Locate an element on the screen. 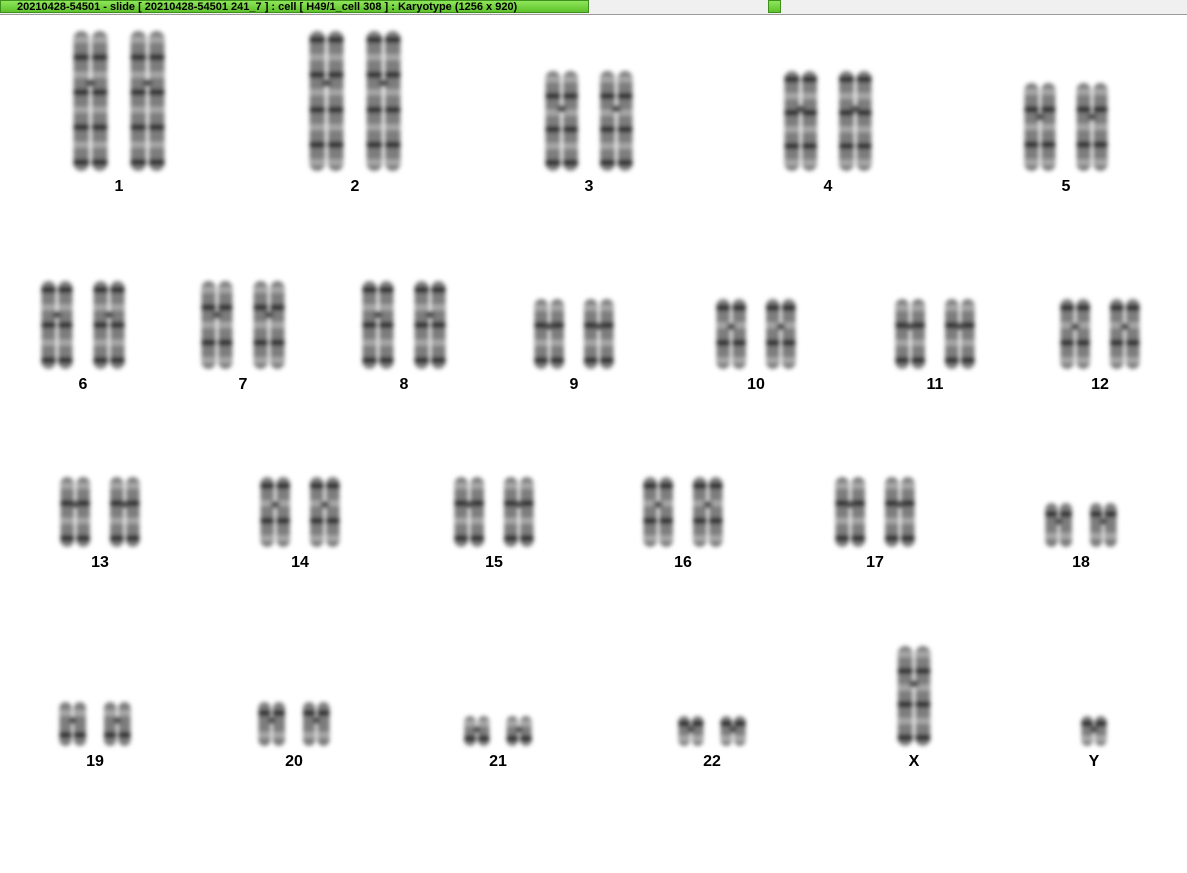 Image resolution: width=1187 pixels, height=873 pixels. chromosome-label-8: 8 is located at coordinates (404, 384).